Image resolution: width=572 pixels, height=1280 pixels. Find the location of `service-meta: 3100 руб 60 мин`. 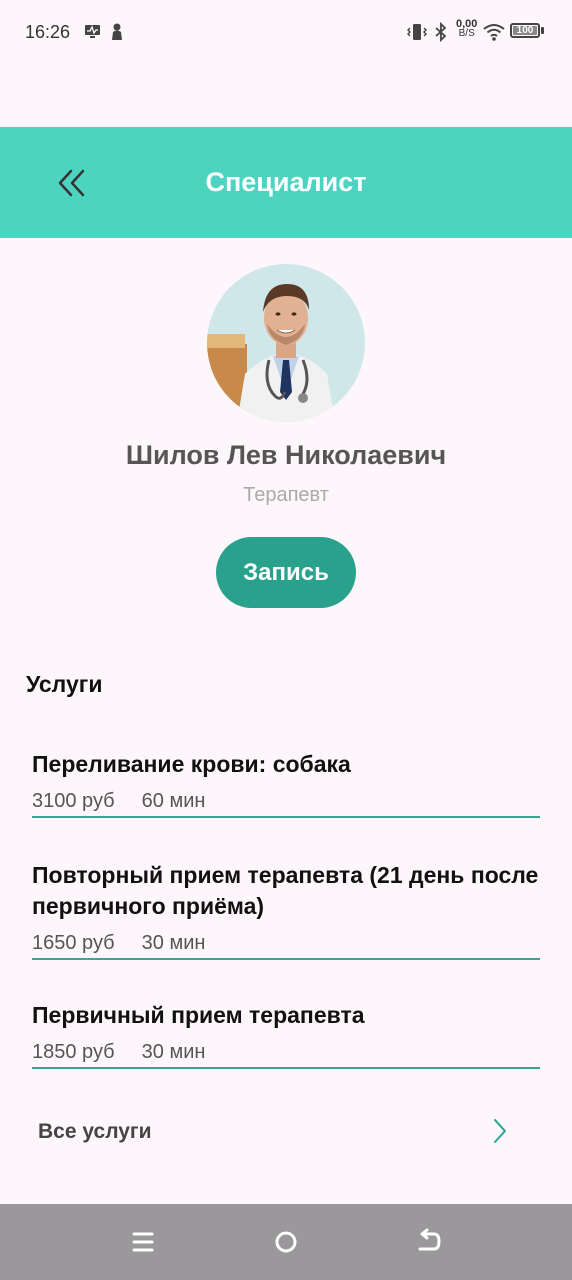

service-meta: 3100 руб 60 мин is located at coordinates (286, 803).